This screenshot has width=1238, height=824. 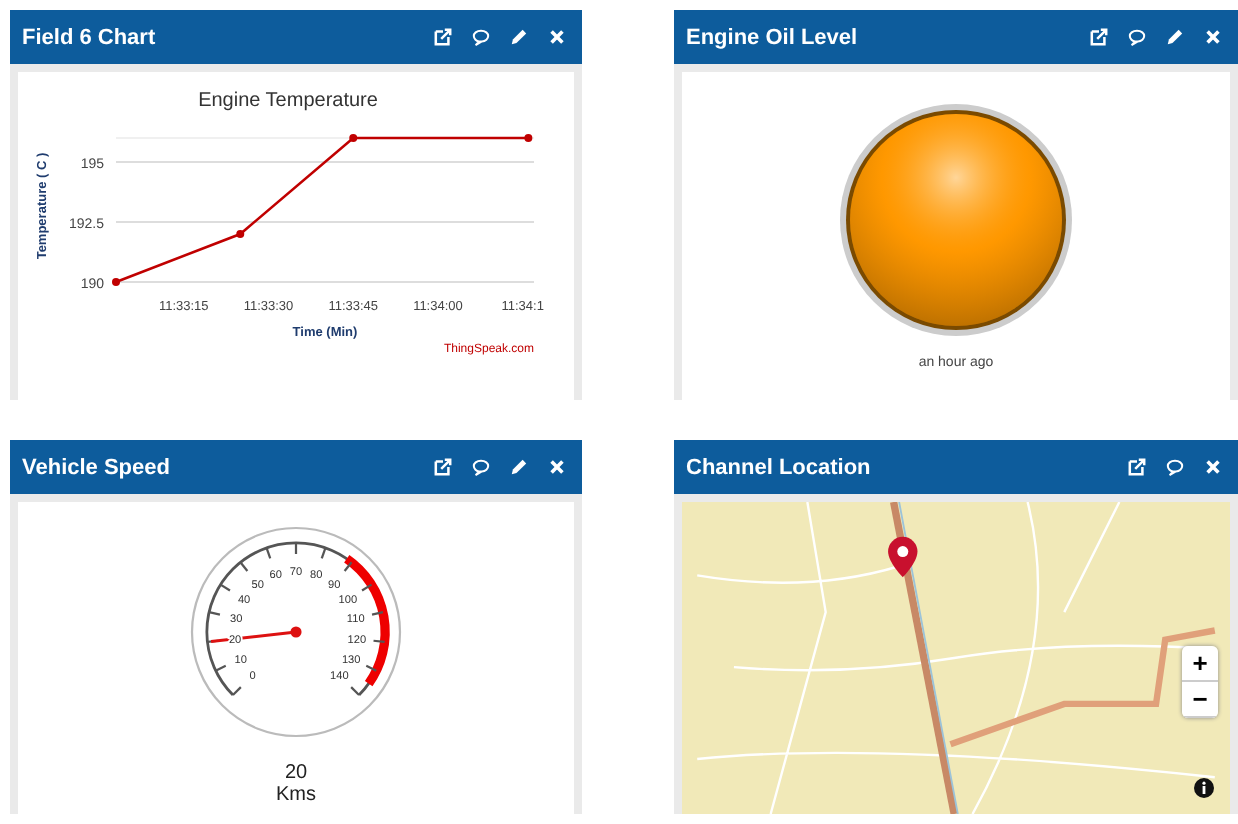 I want to click on chart-title: Engine Temperature, so click(x=288, y=101).